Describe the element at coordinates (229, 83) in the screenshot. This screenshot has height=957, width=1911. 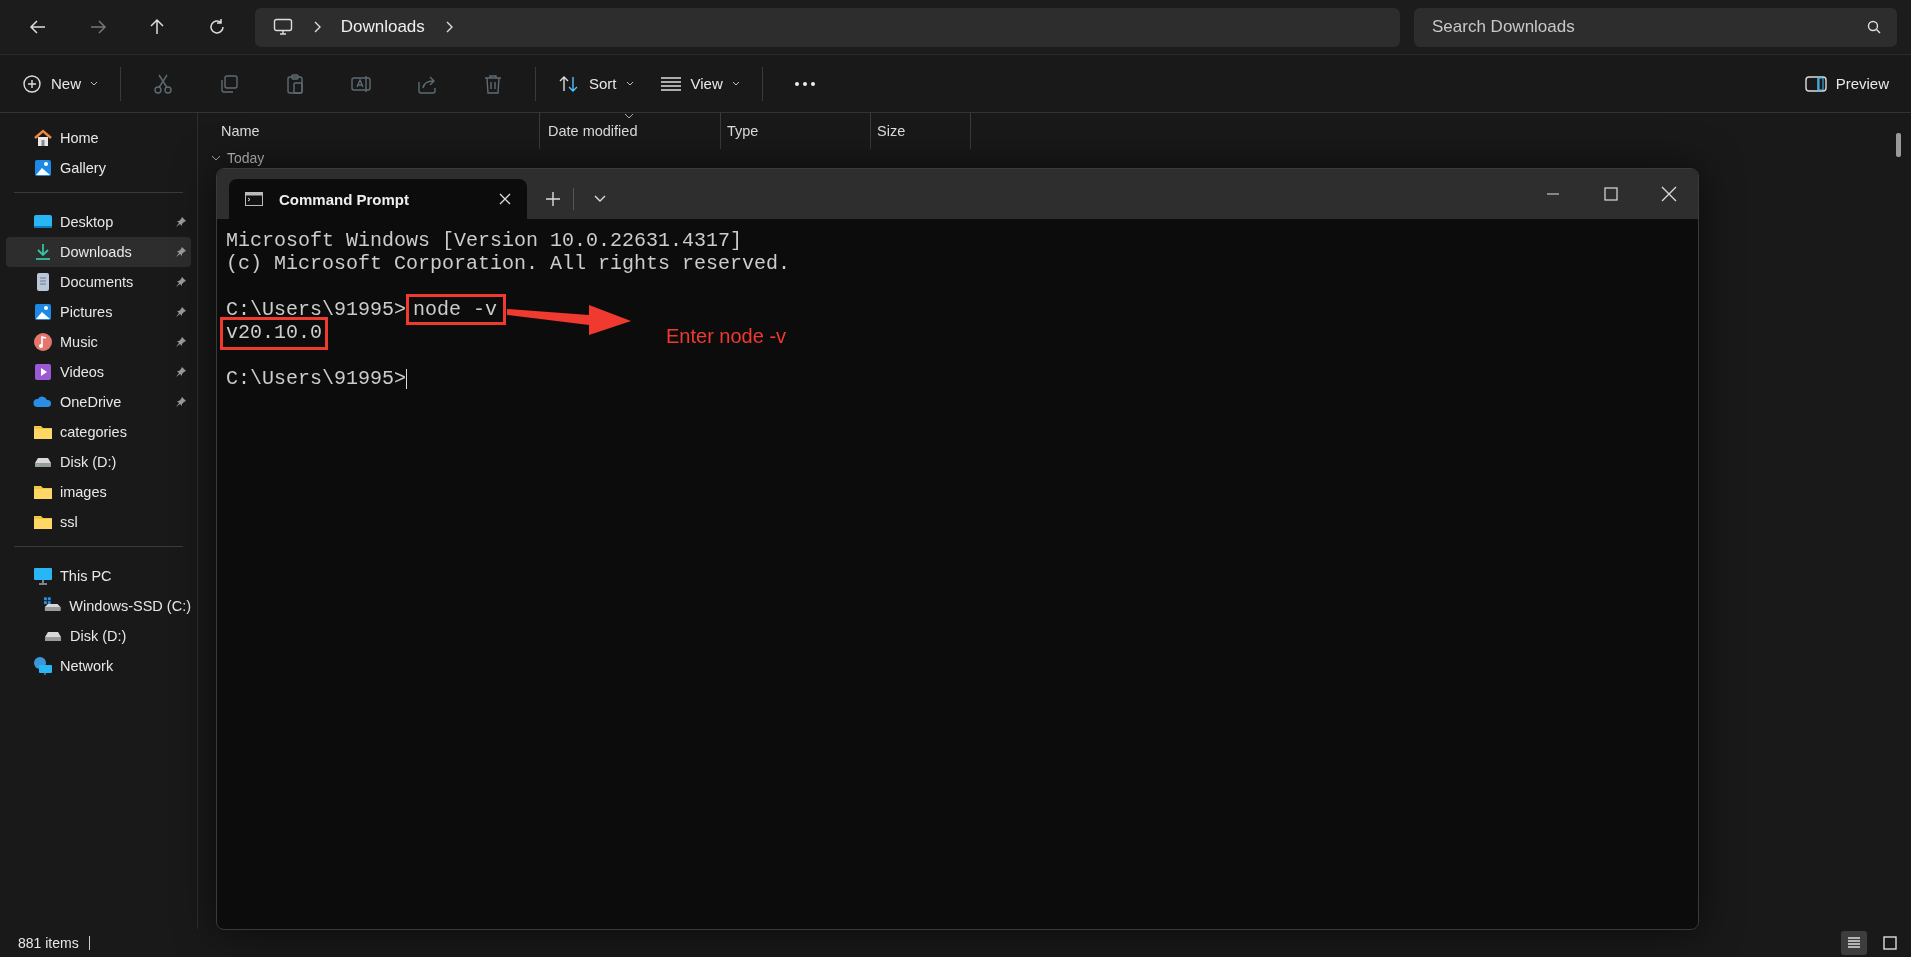
I see `copy-icon` at that location.